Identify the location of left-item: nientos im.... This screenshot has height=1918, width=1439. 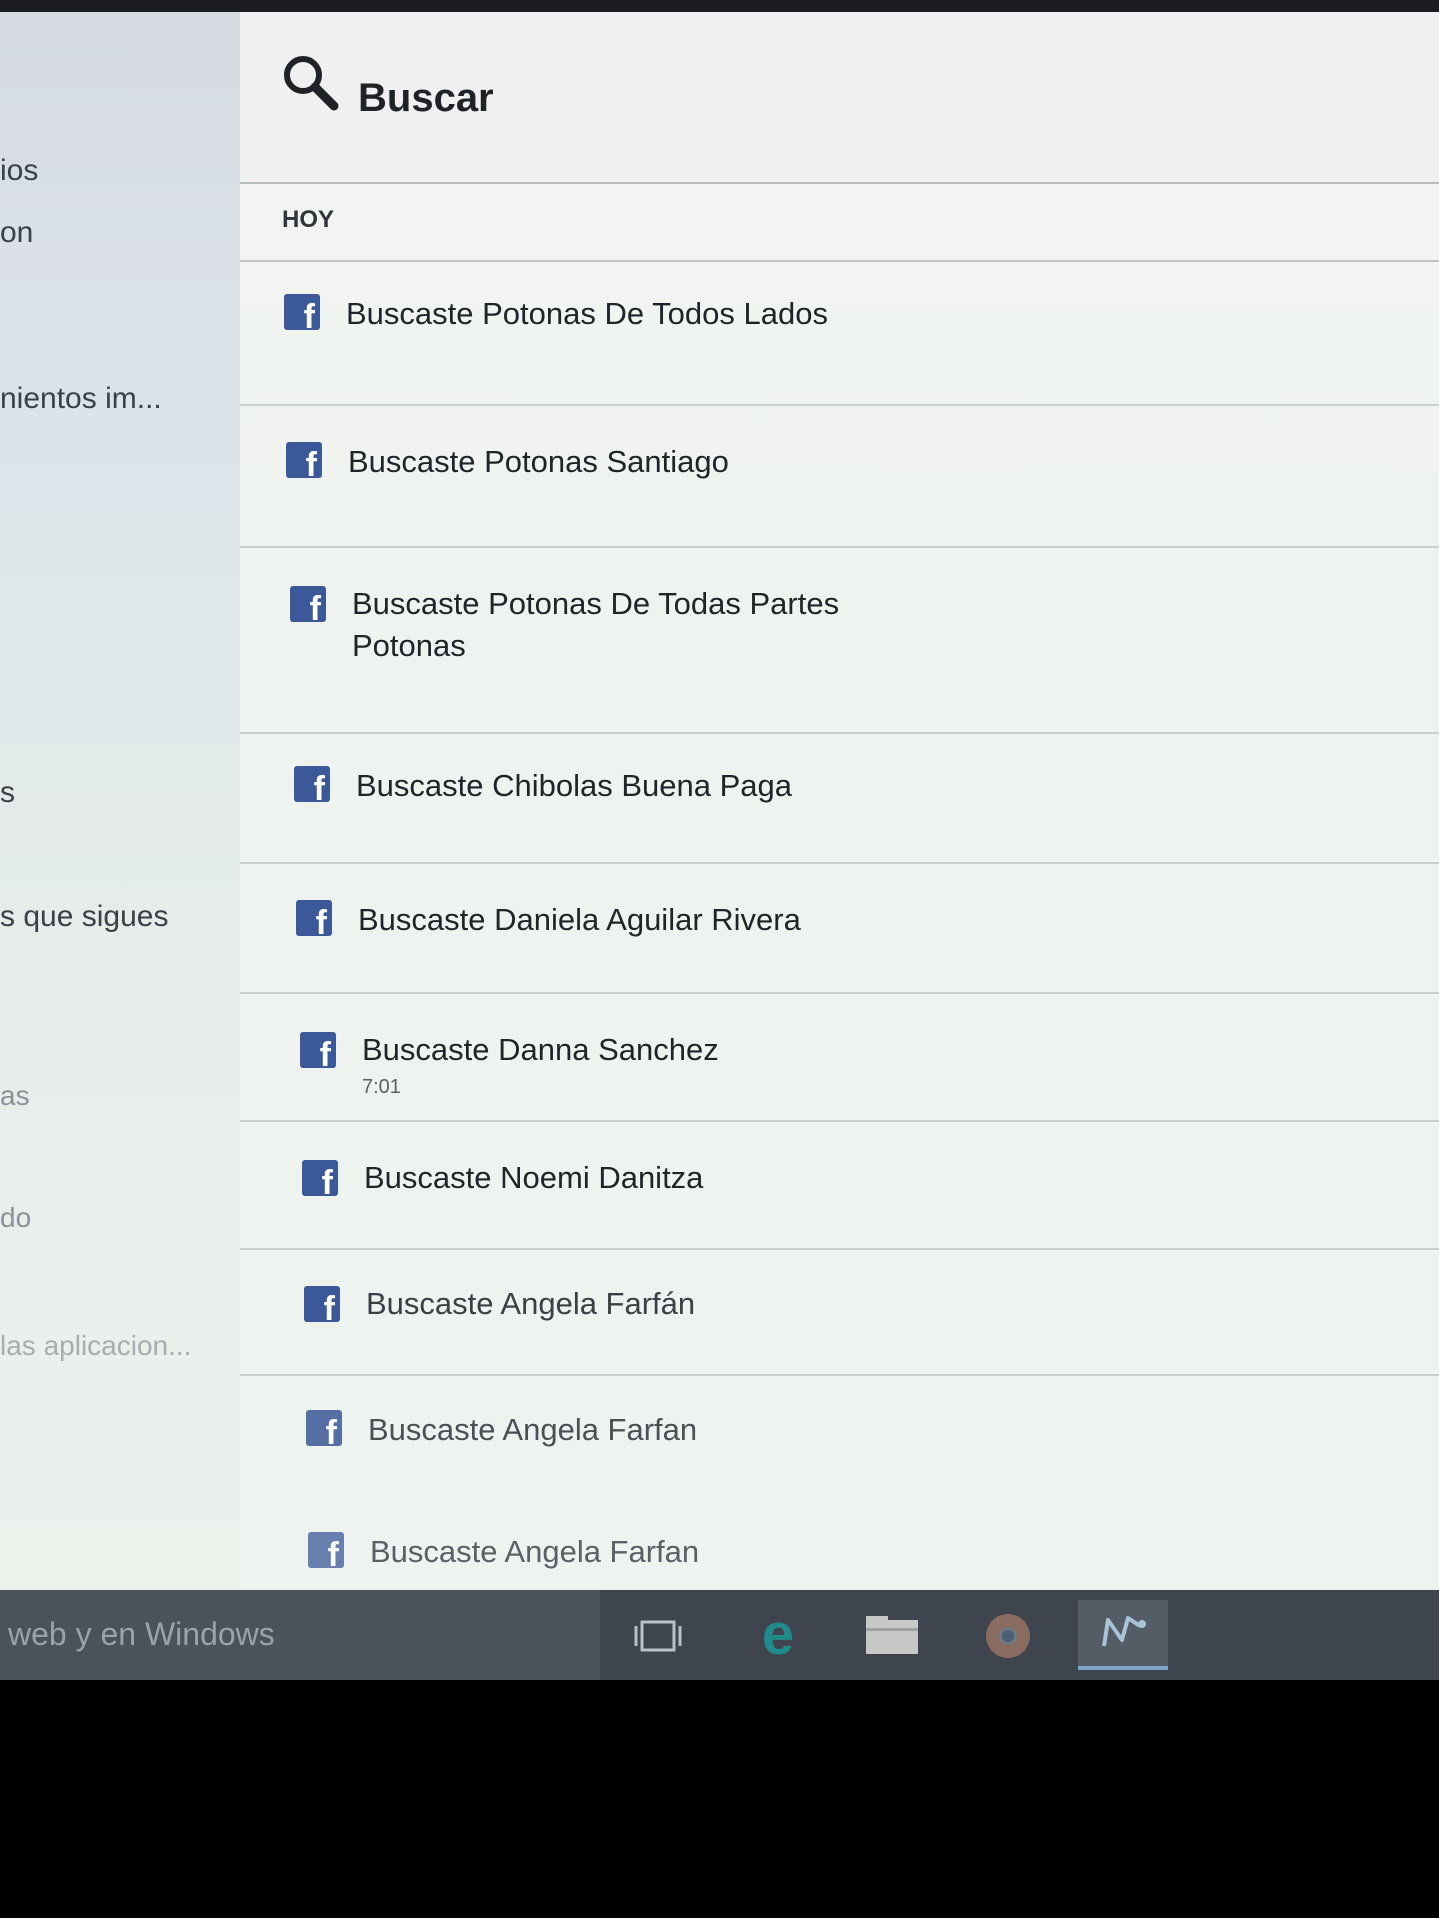
(81, 399).